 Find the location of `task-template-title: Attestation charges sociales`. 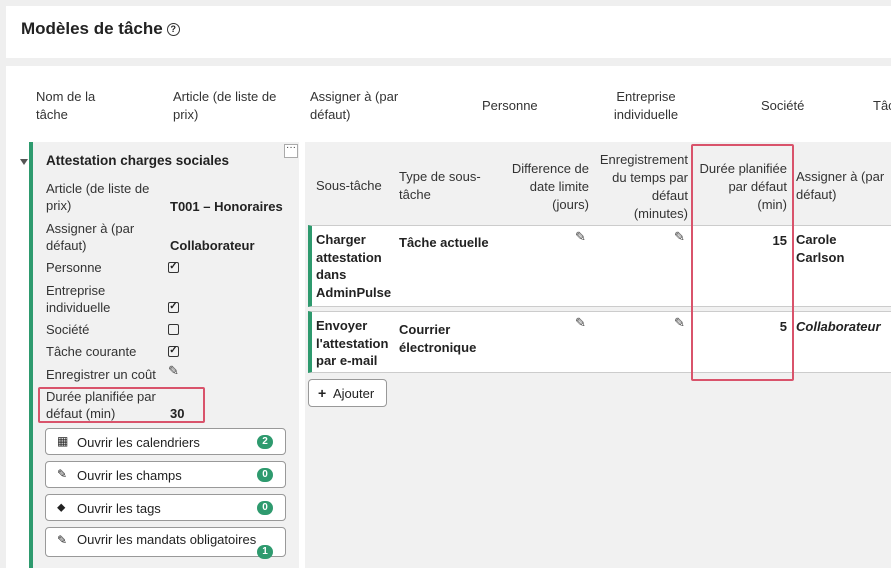

task-template-title: Attestation charges sociales is located at coordinates (138, 160).